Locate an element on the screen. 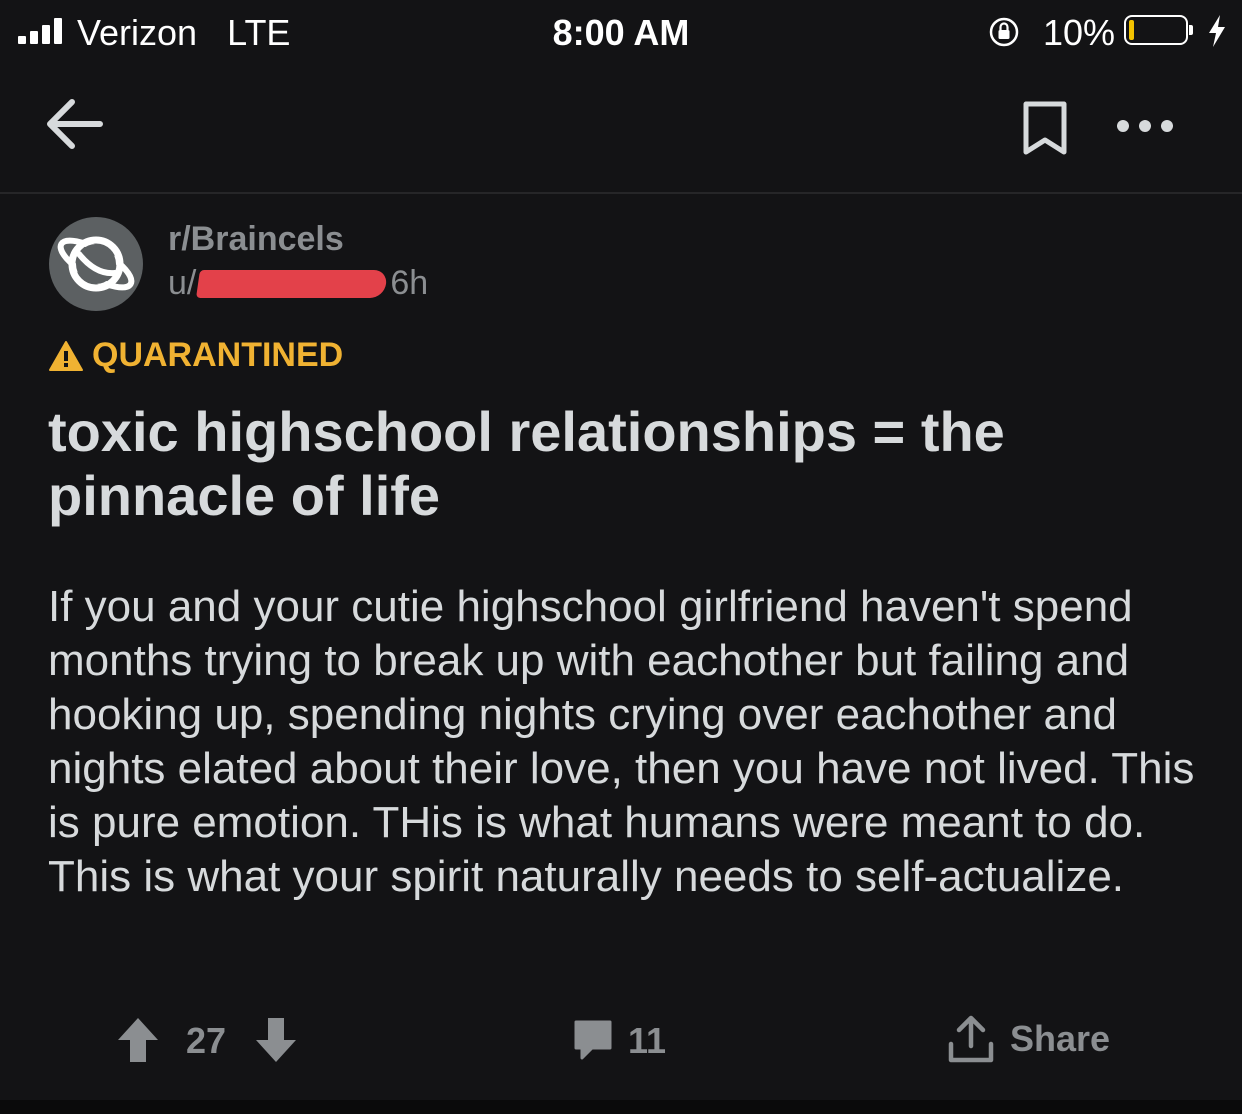 The image size is (1242, 1114). post-action-bar: 27 11 Share is located at coordinates (621, 1042).